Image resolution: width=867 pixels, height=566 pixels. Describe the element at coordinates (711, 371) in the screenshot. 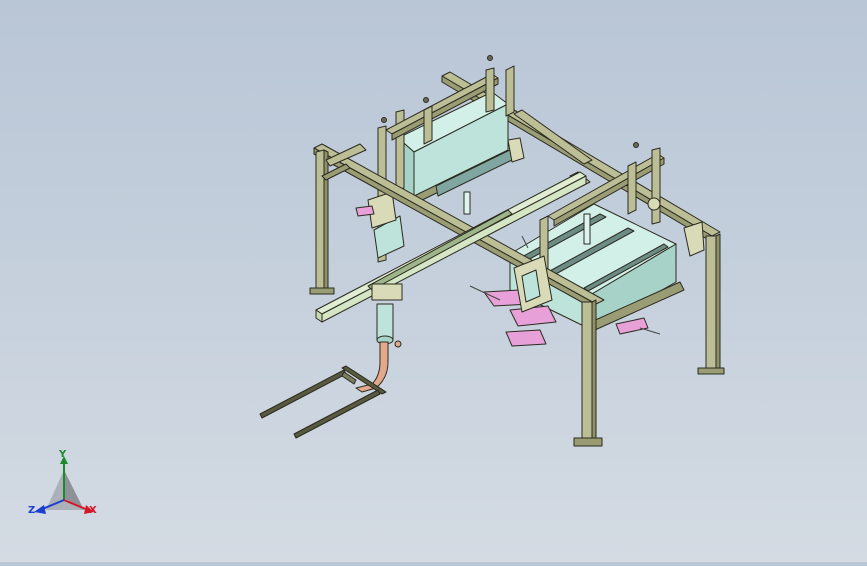

I see `right-back-foot` at that location.